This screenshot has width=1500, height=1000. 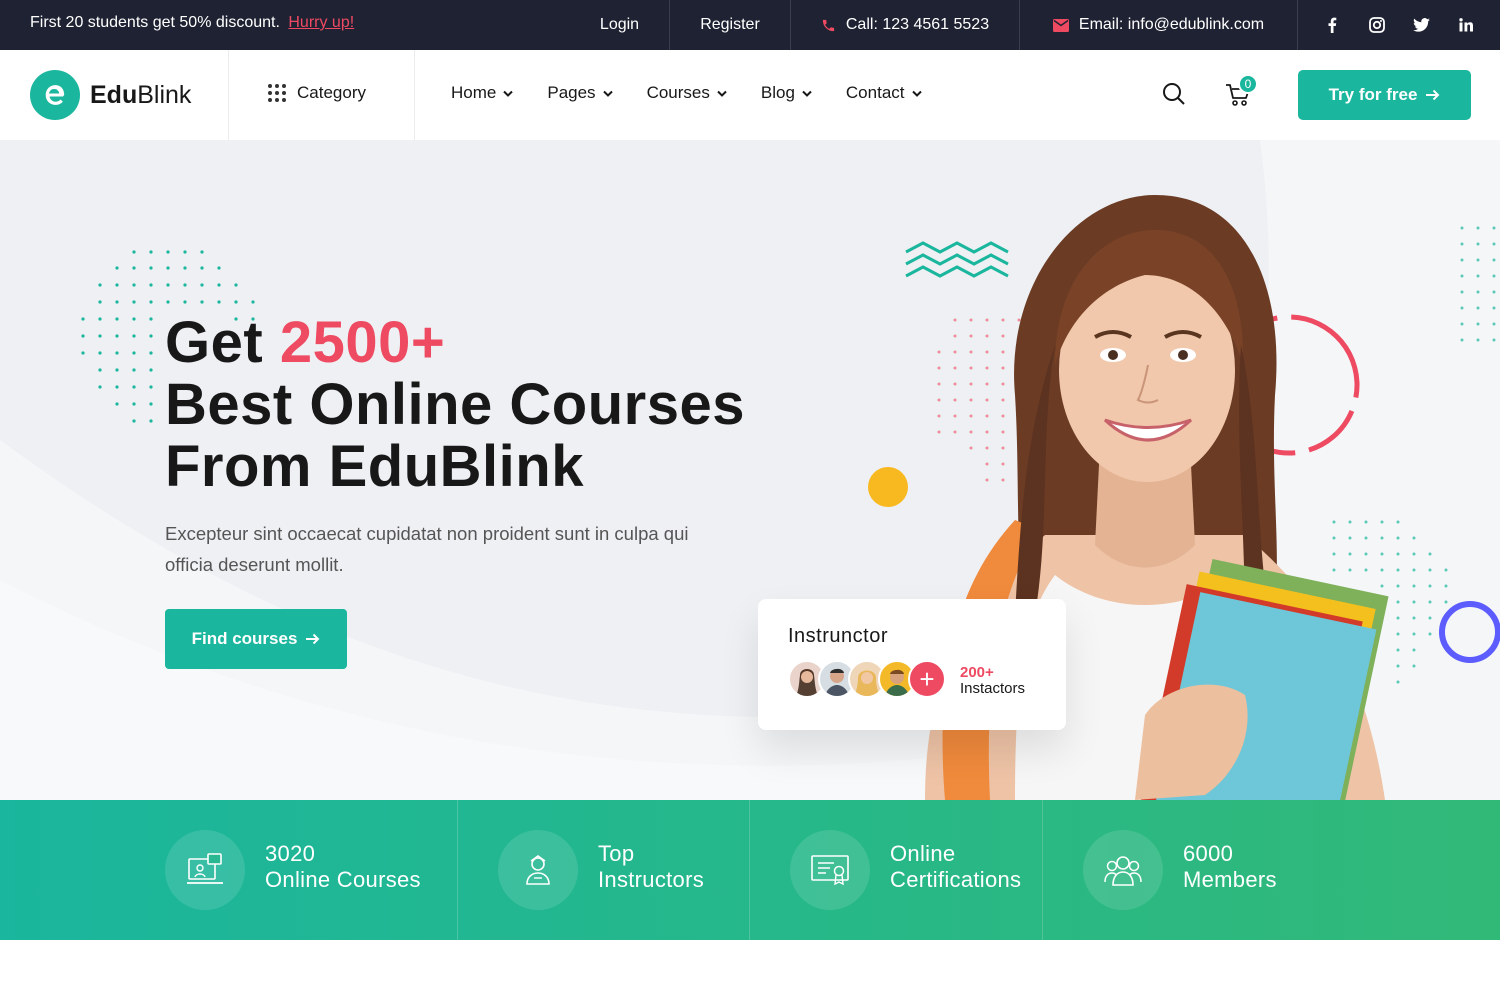 I want to click on nav-label: Contact, so click(x=875, y=92).